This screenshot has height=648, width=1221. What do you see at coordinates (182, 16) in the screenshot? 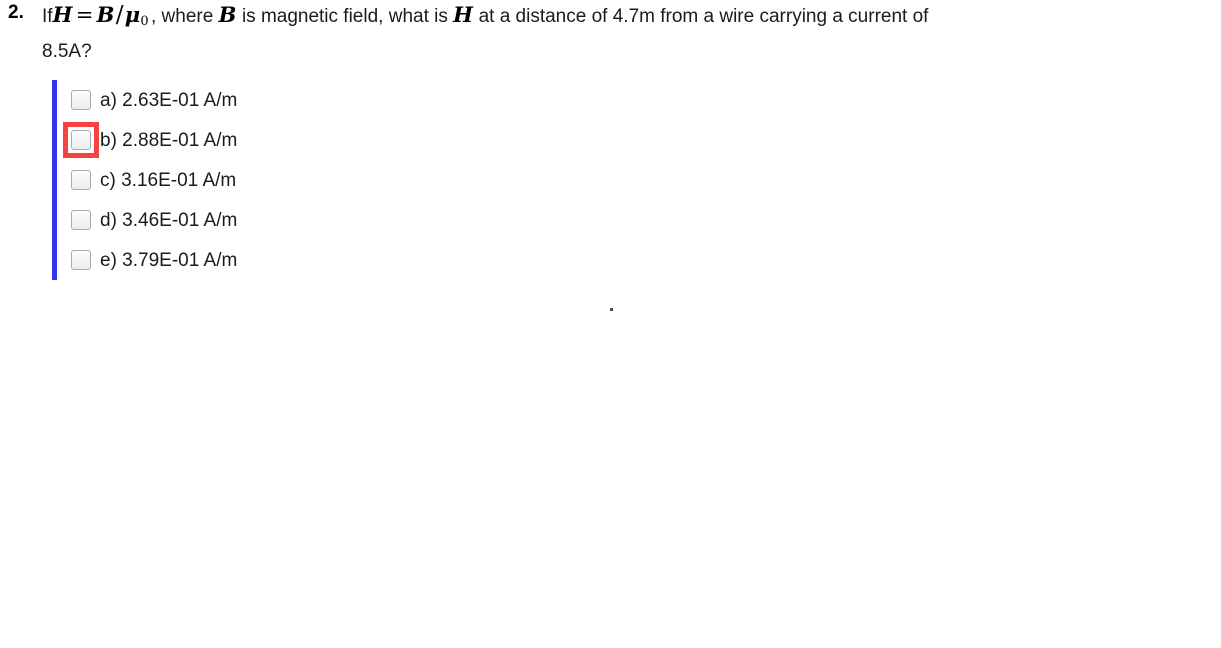
I see `question-after-math-text: , where` at bounding box center [182, 16].